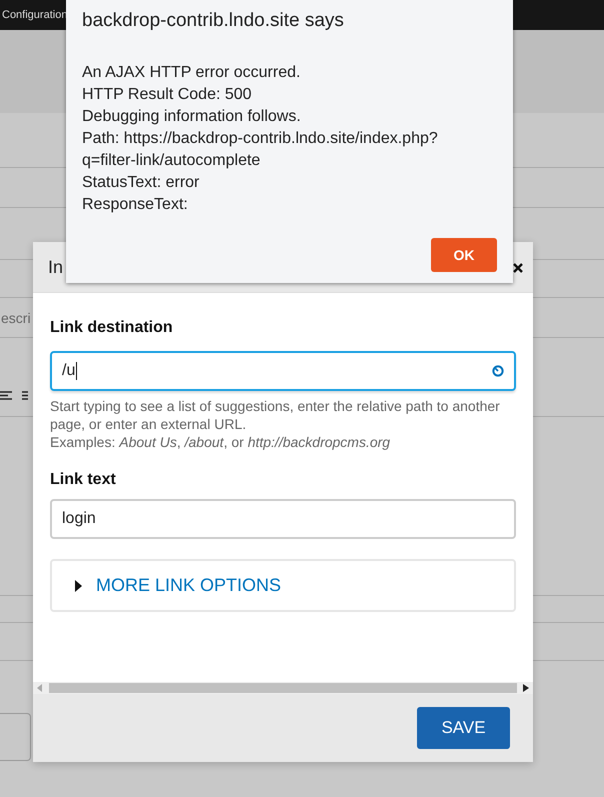 Image resolution: width=604 pixels, height=797 pixels. What do you see at coordinates (220, 442) in the screenshot?
I see `help-text: Examples: About Us, /about, or http://backdropcms.org` at bounding box center [220, 442].